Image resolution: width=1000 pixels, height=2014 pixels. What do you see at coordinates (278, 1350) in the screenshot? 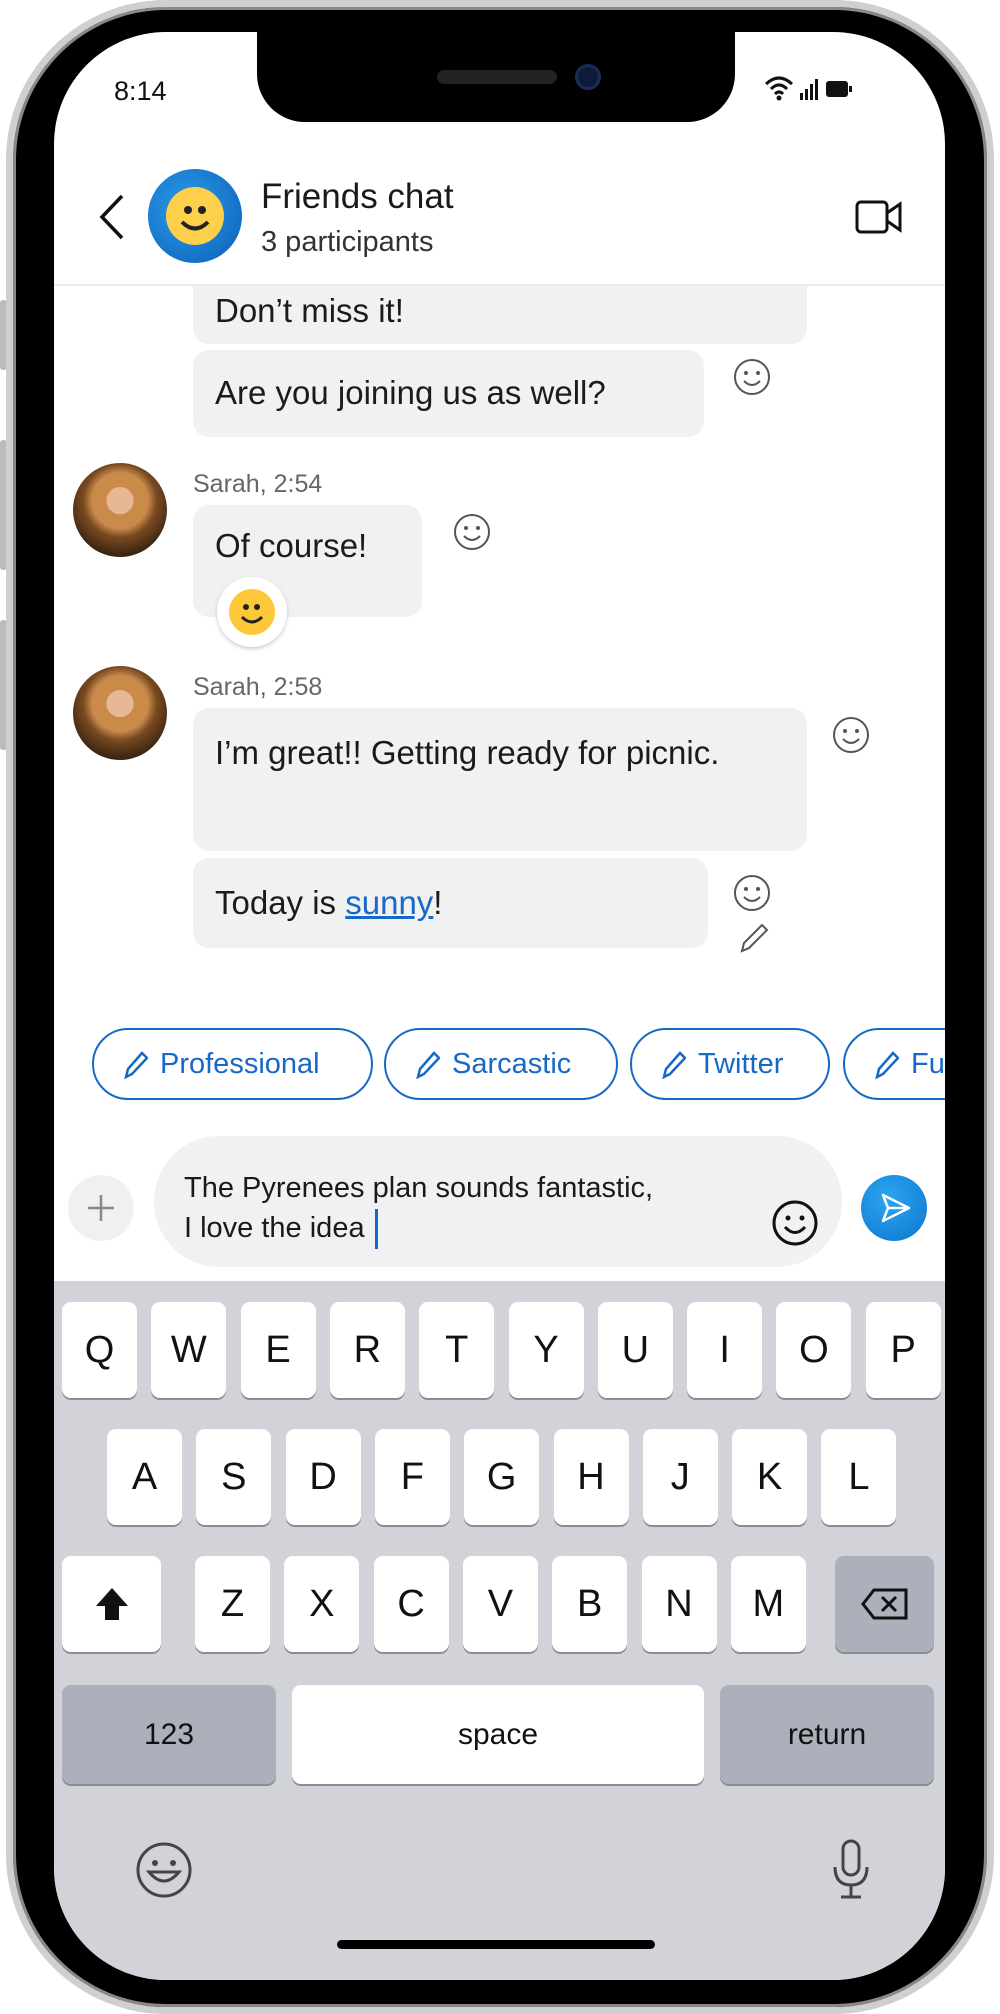
I see `key-e: E` at bounding box center [278, 1350].